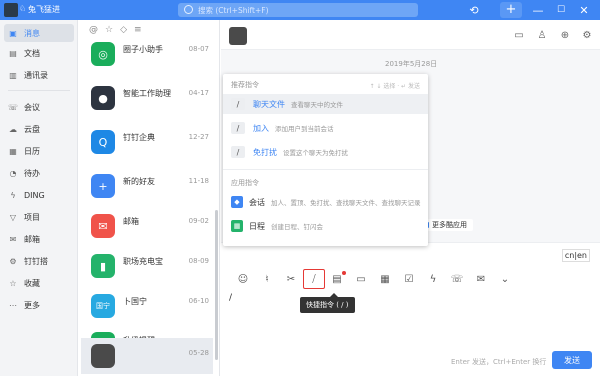 This screenshot has width=600, height=376. Describe the element at coordinates (103, 186) in the screenshot. I see `conversation-avatar: +` at that location.